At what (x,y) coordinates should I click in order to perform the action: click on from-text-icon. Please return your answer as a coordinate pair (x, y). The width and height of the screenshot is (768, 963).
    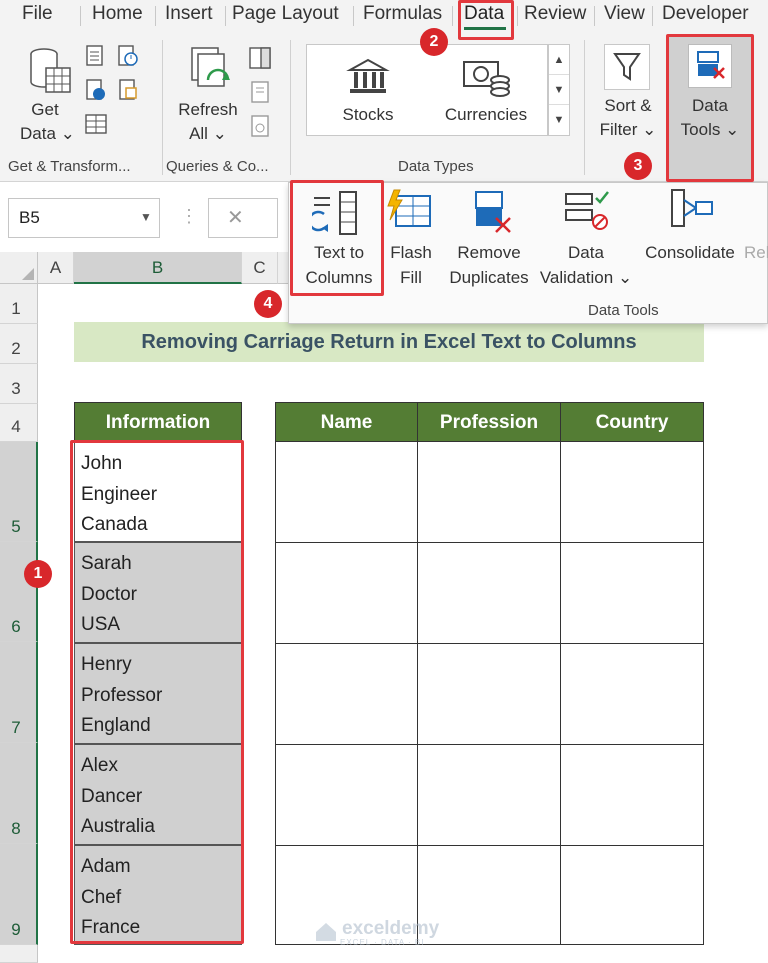
    Looking at the image, I should click on (96, 56).